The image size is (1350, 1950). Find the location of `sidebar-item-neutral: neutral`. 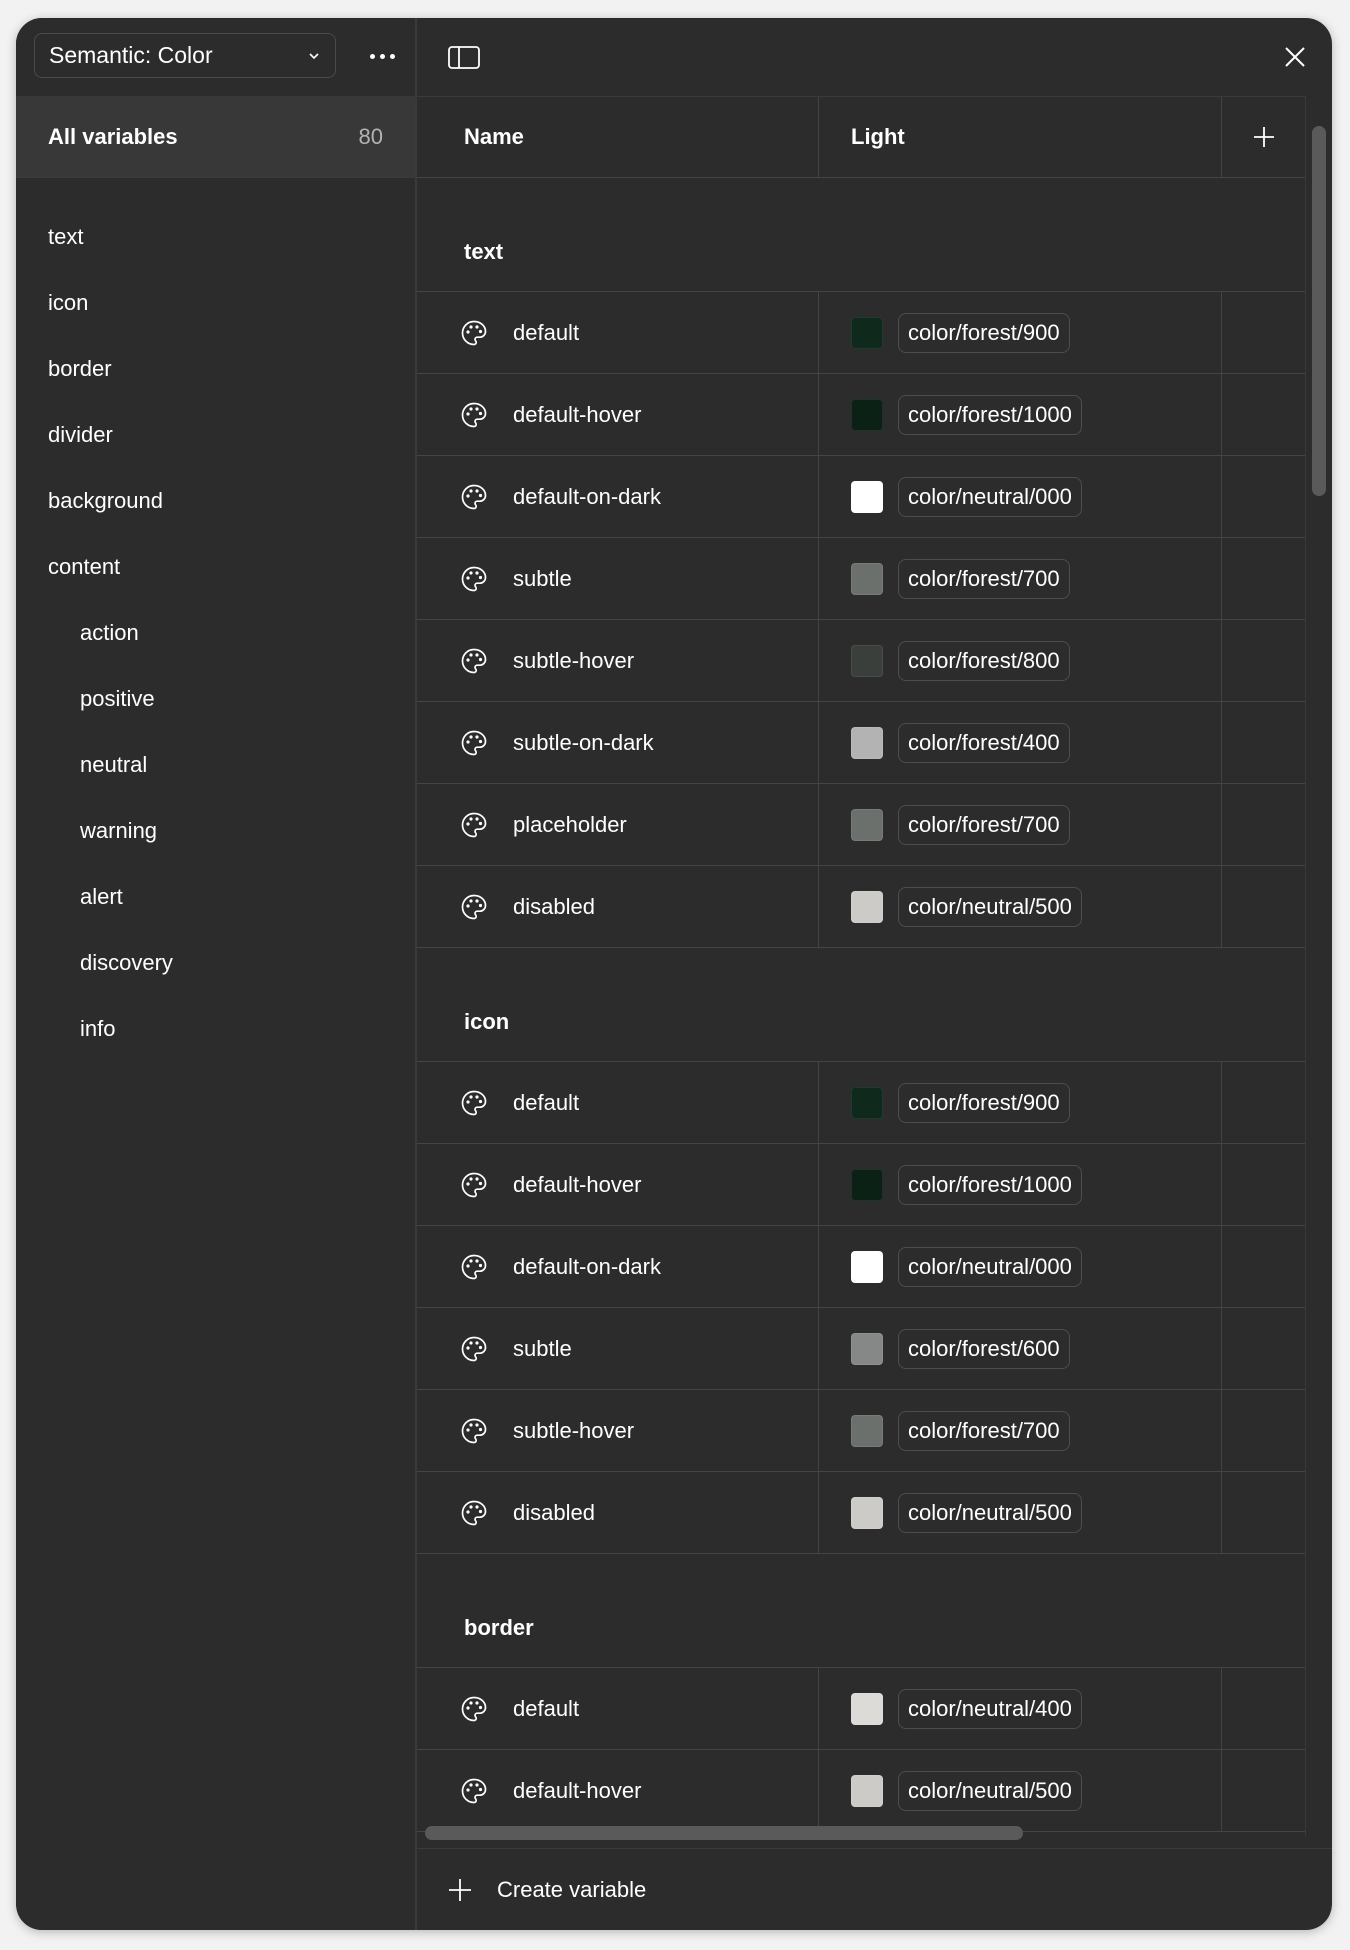

sidebar-item-neutral: neutral is located at coordinates (215, 765).